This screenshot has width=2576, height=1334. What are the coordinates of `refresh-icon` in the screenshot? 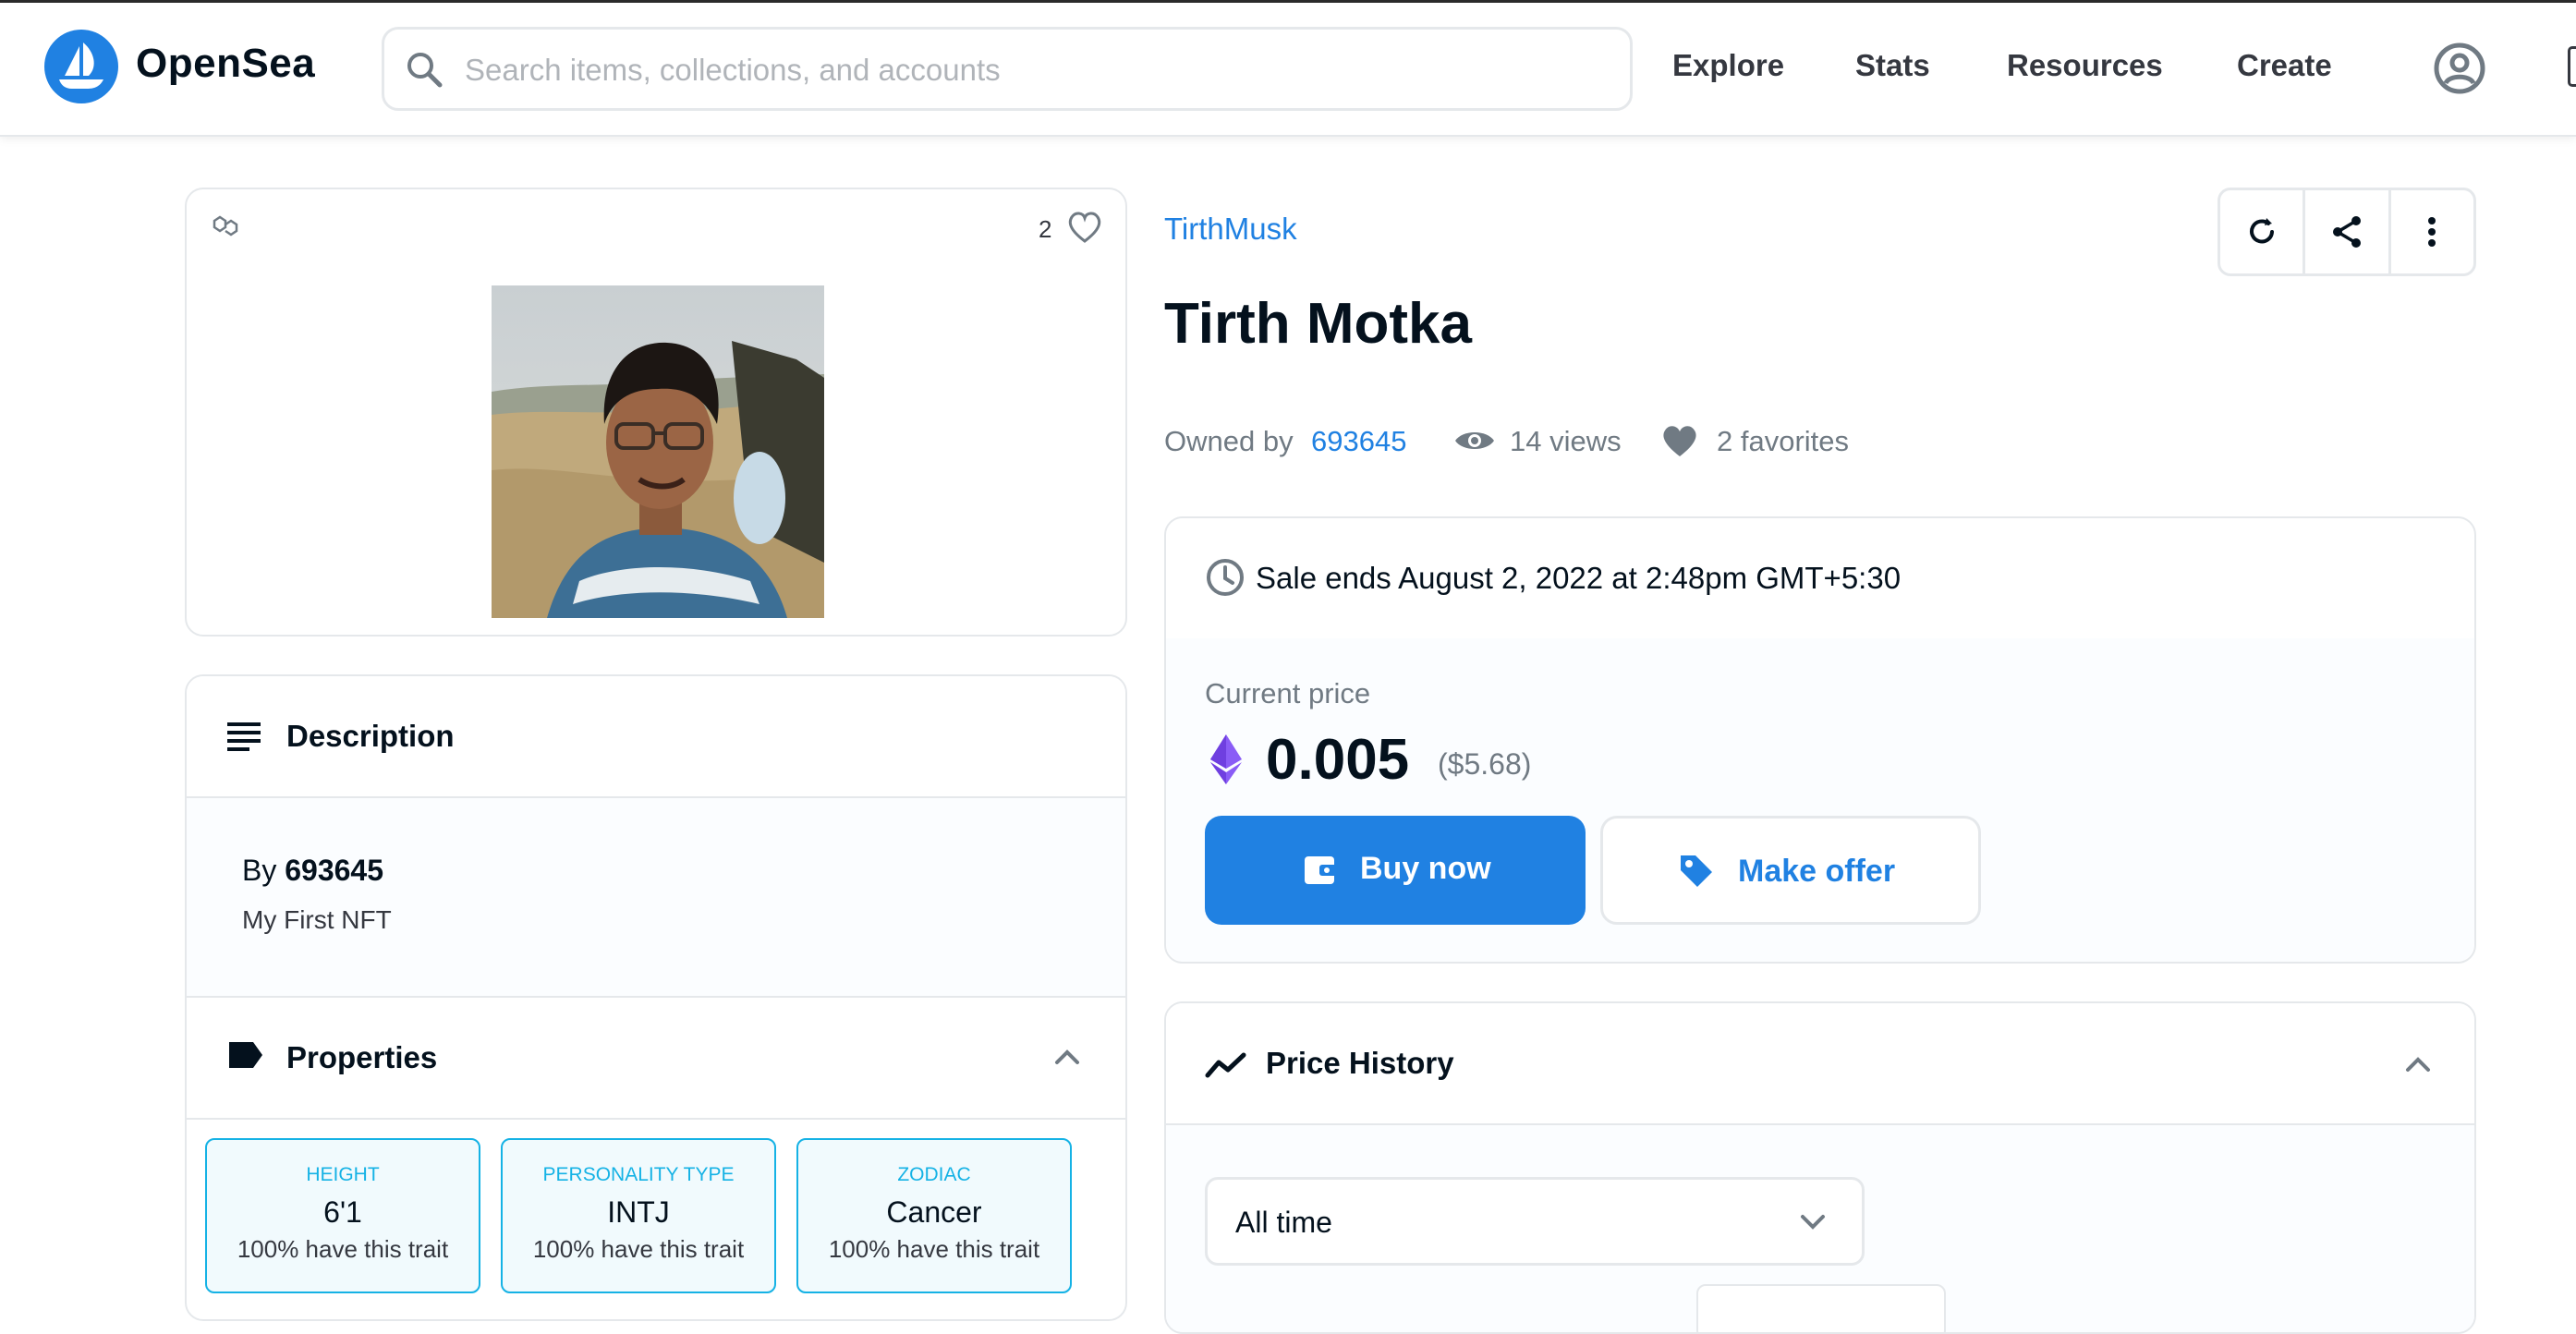 It's located at (2261, 231).